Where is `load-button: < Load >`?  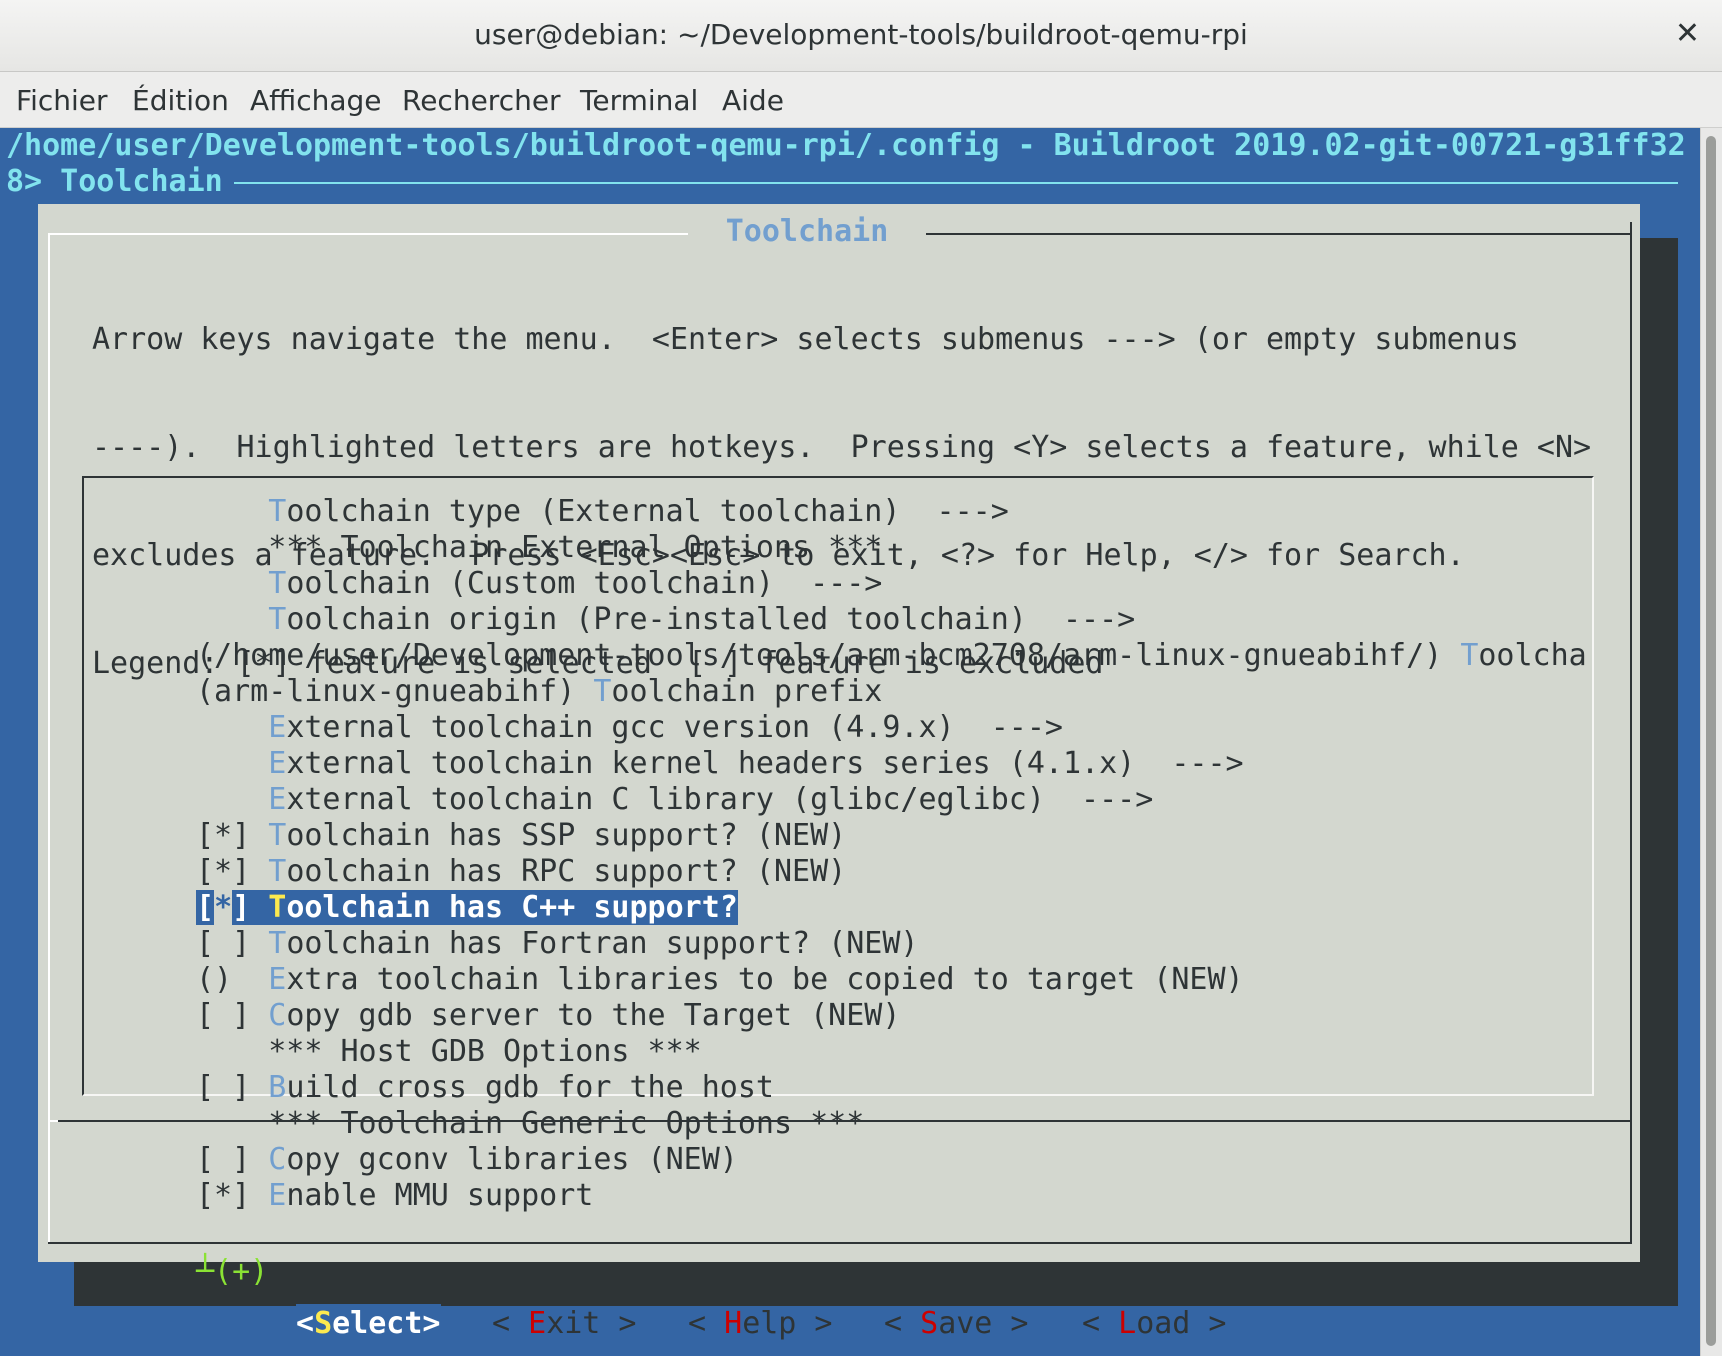 load-button: < Load > is located at coordinates (1154, 1324).